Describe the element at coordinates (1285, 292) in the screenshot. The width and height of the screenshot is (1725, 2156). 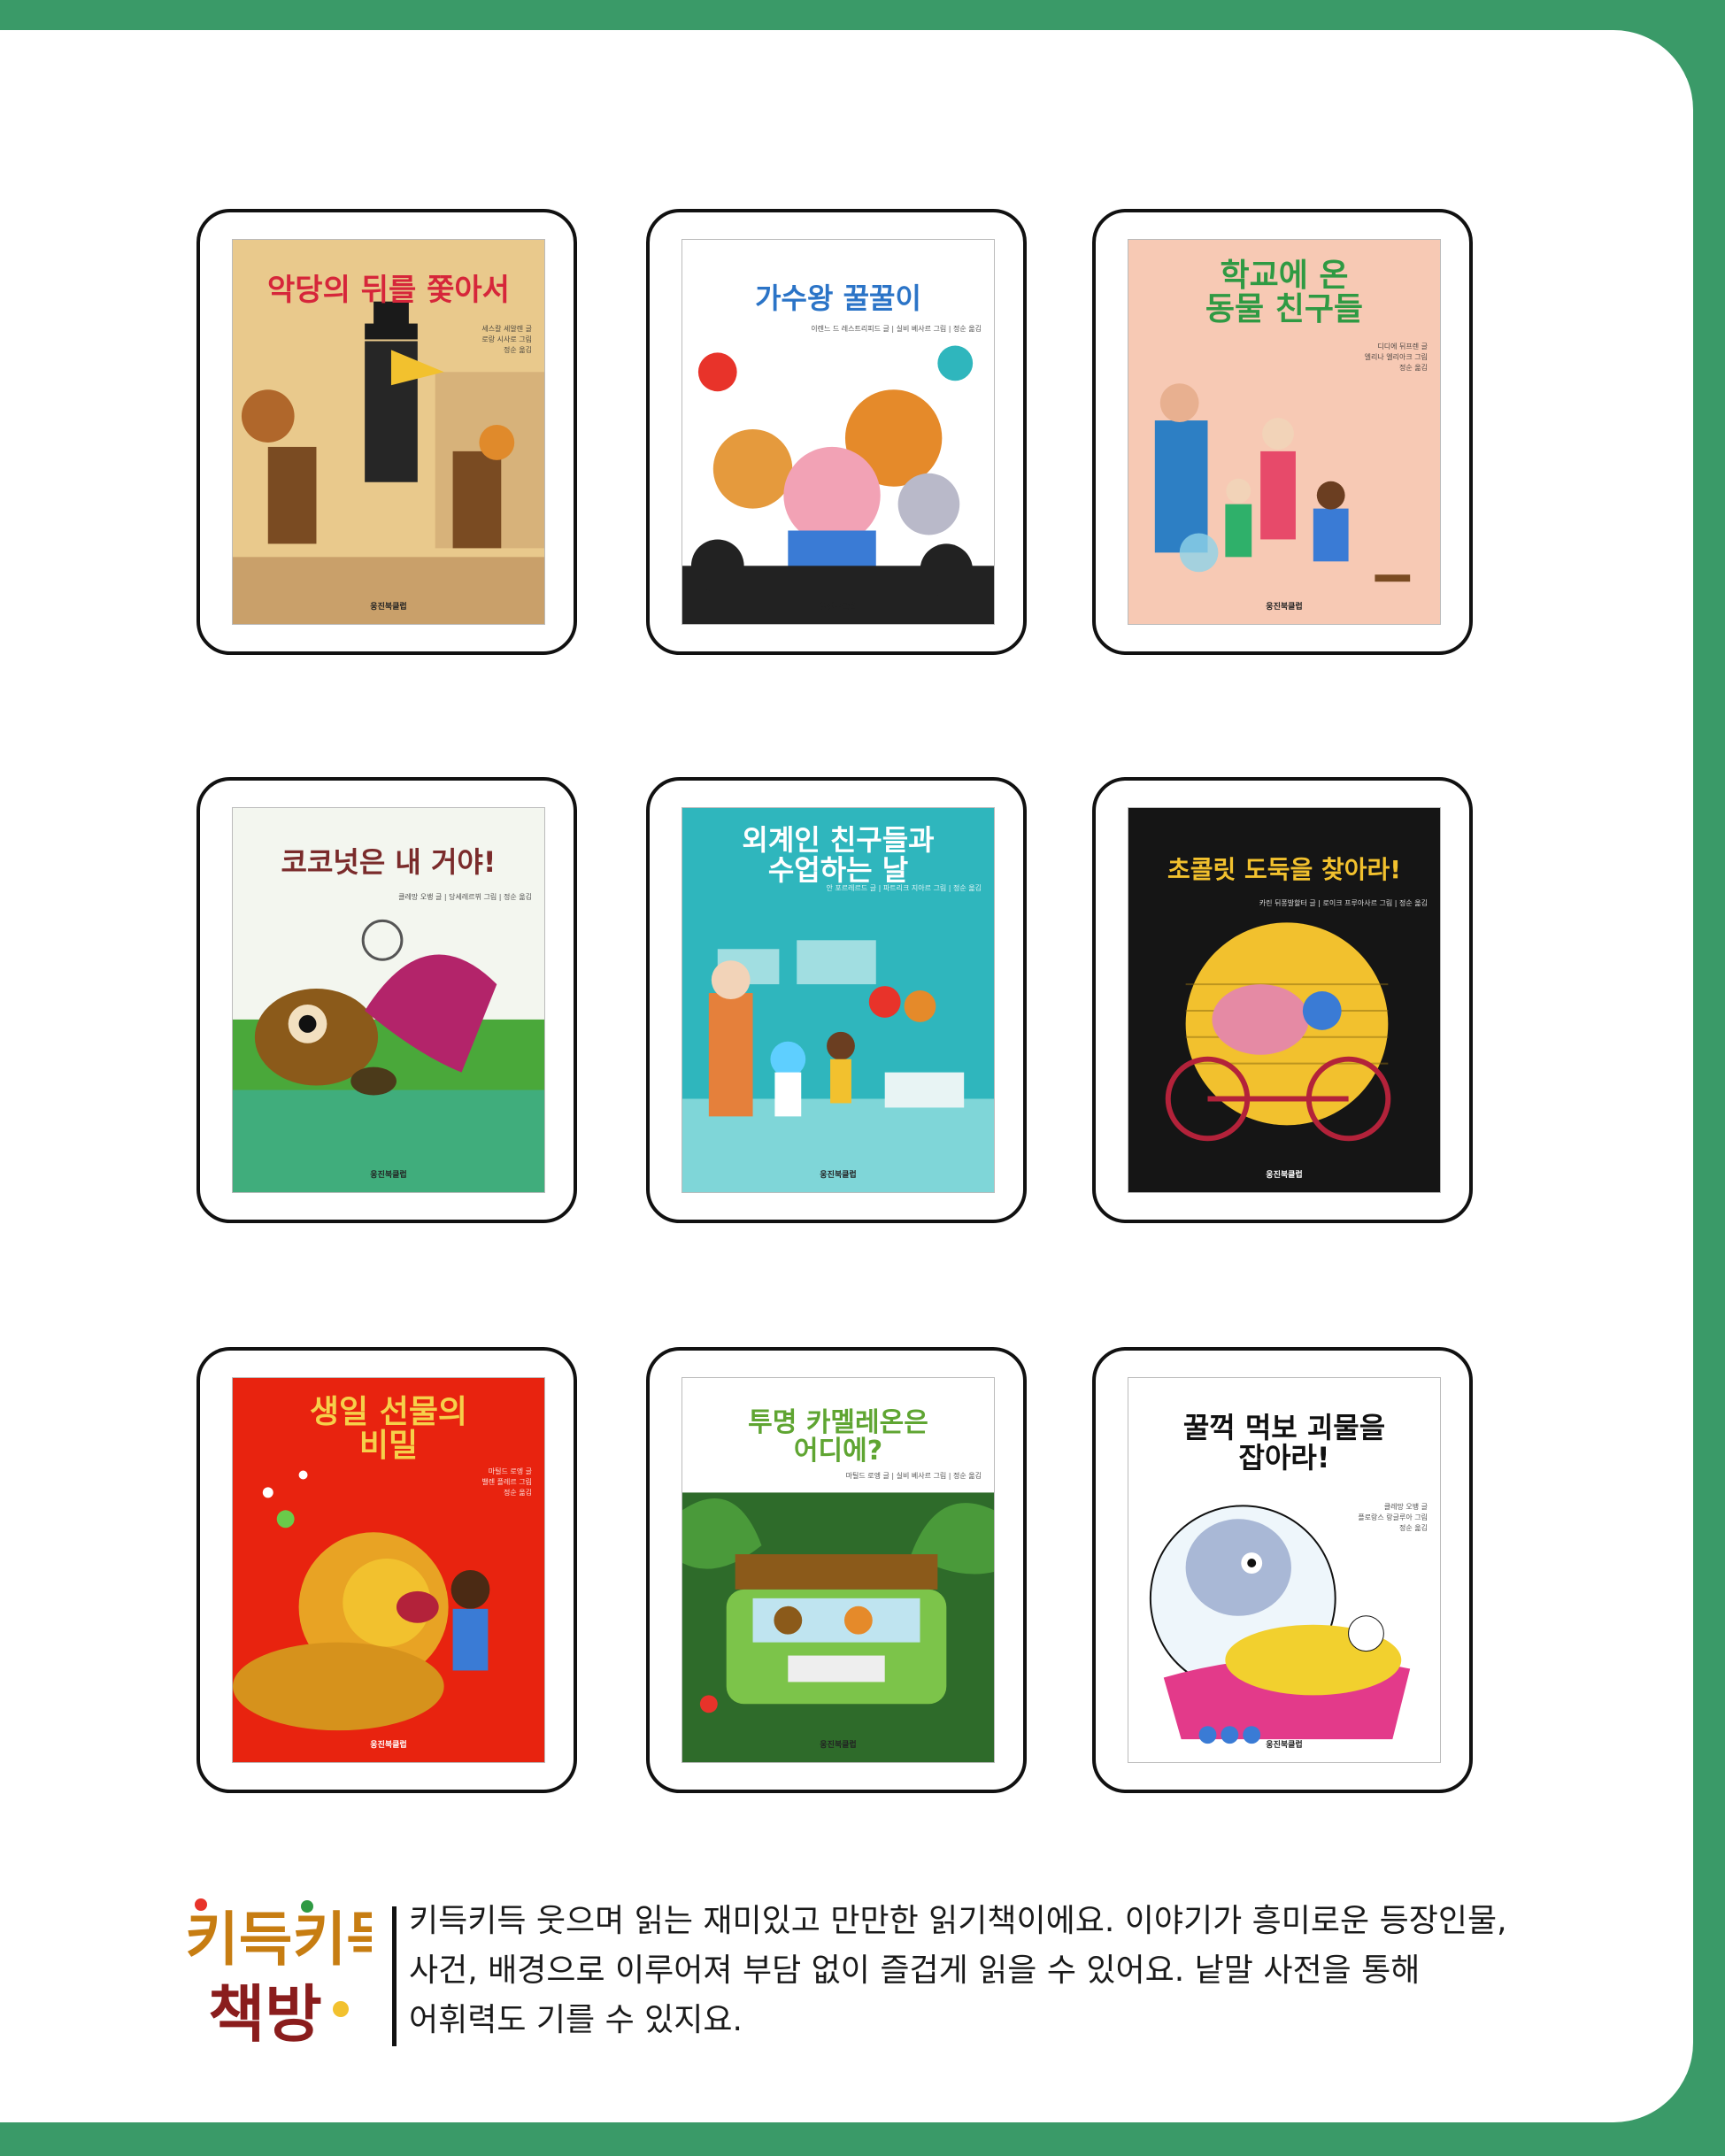
I see `book-title: 학교에 온 동물 친구들` at that location.